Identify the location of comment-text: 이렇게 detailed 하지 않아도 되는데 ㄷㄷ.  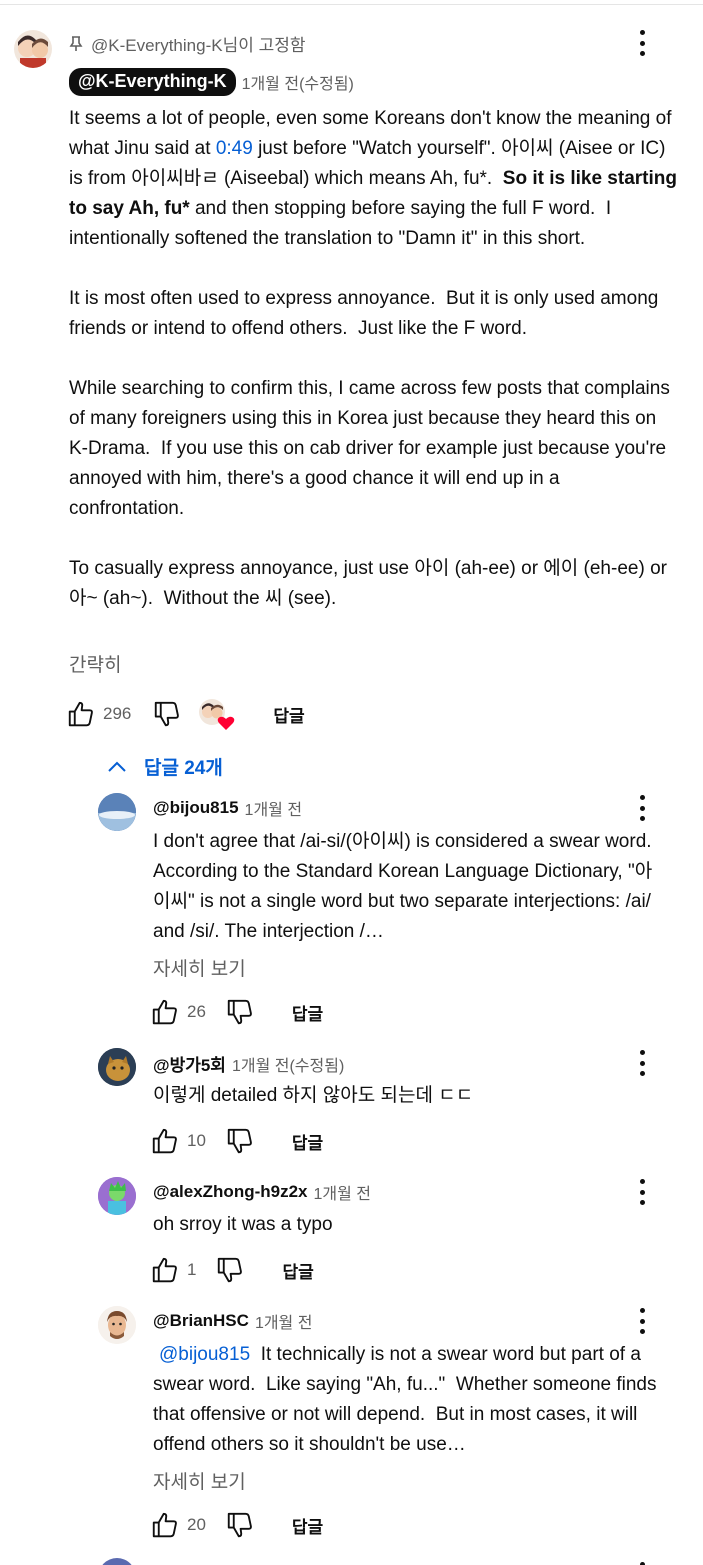
(313, 1095).